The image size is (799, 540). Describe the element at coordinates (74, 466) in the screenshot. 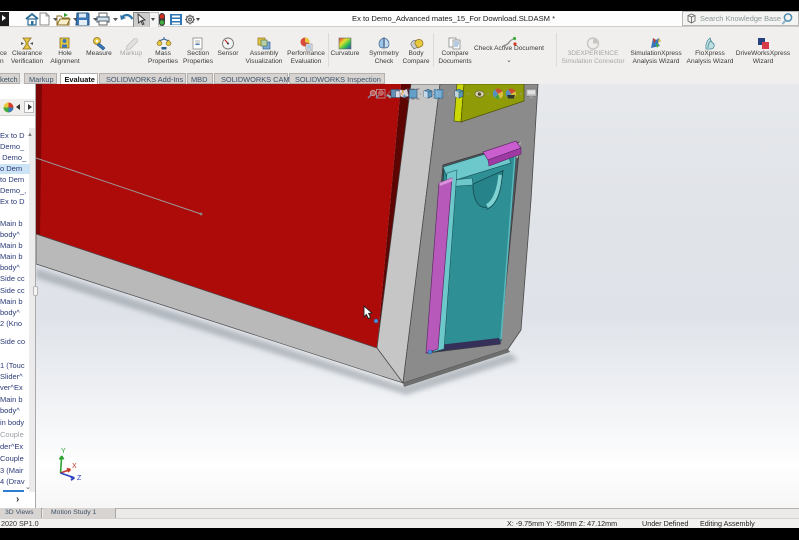

I see `svg-text: X` at that location.